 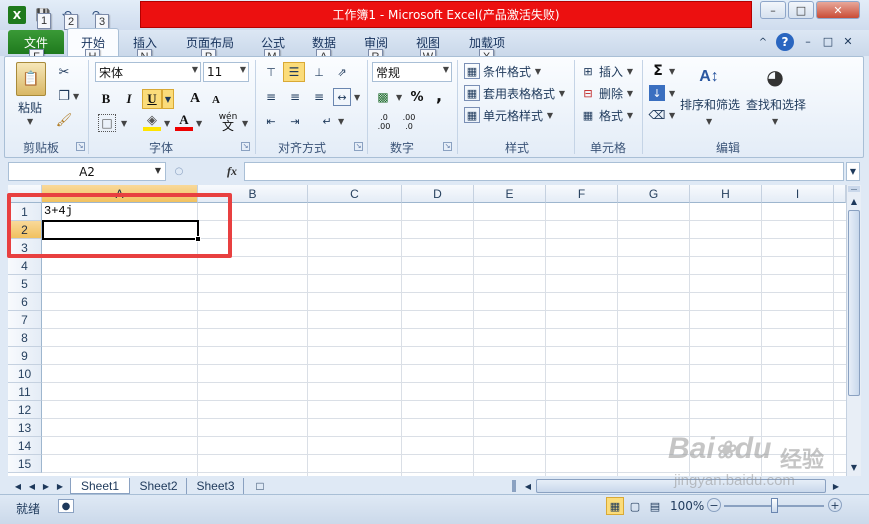 I want to click on sheet-tab-sheet1: Sheet1, so click(x=100, y=486).